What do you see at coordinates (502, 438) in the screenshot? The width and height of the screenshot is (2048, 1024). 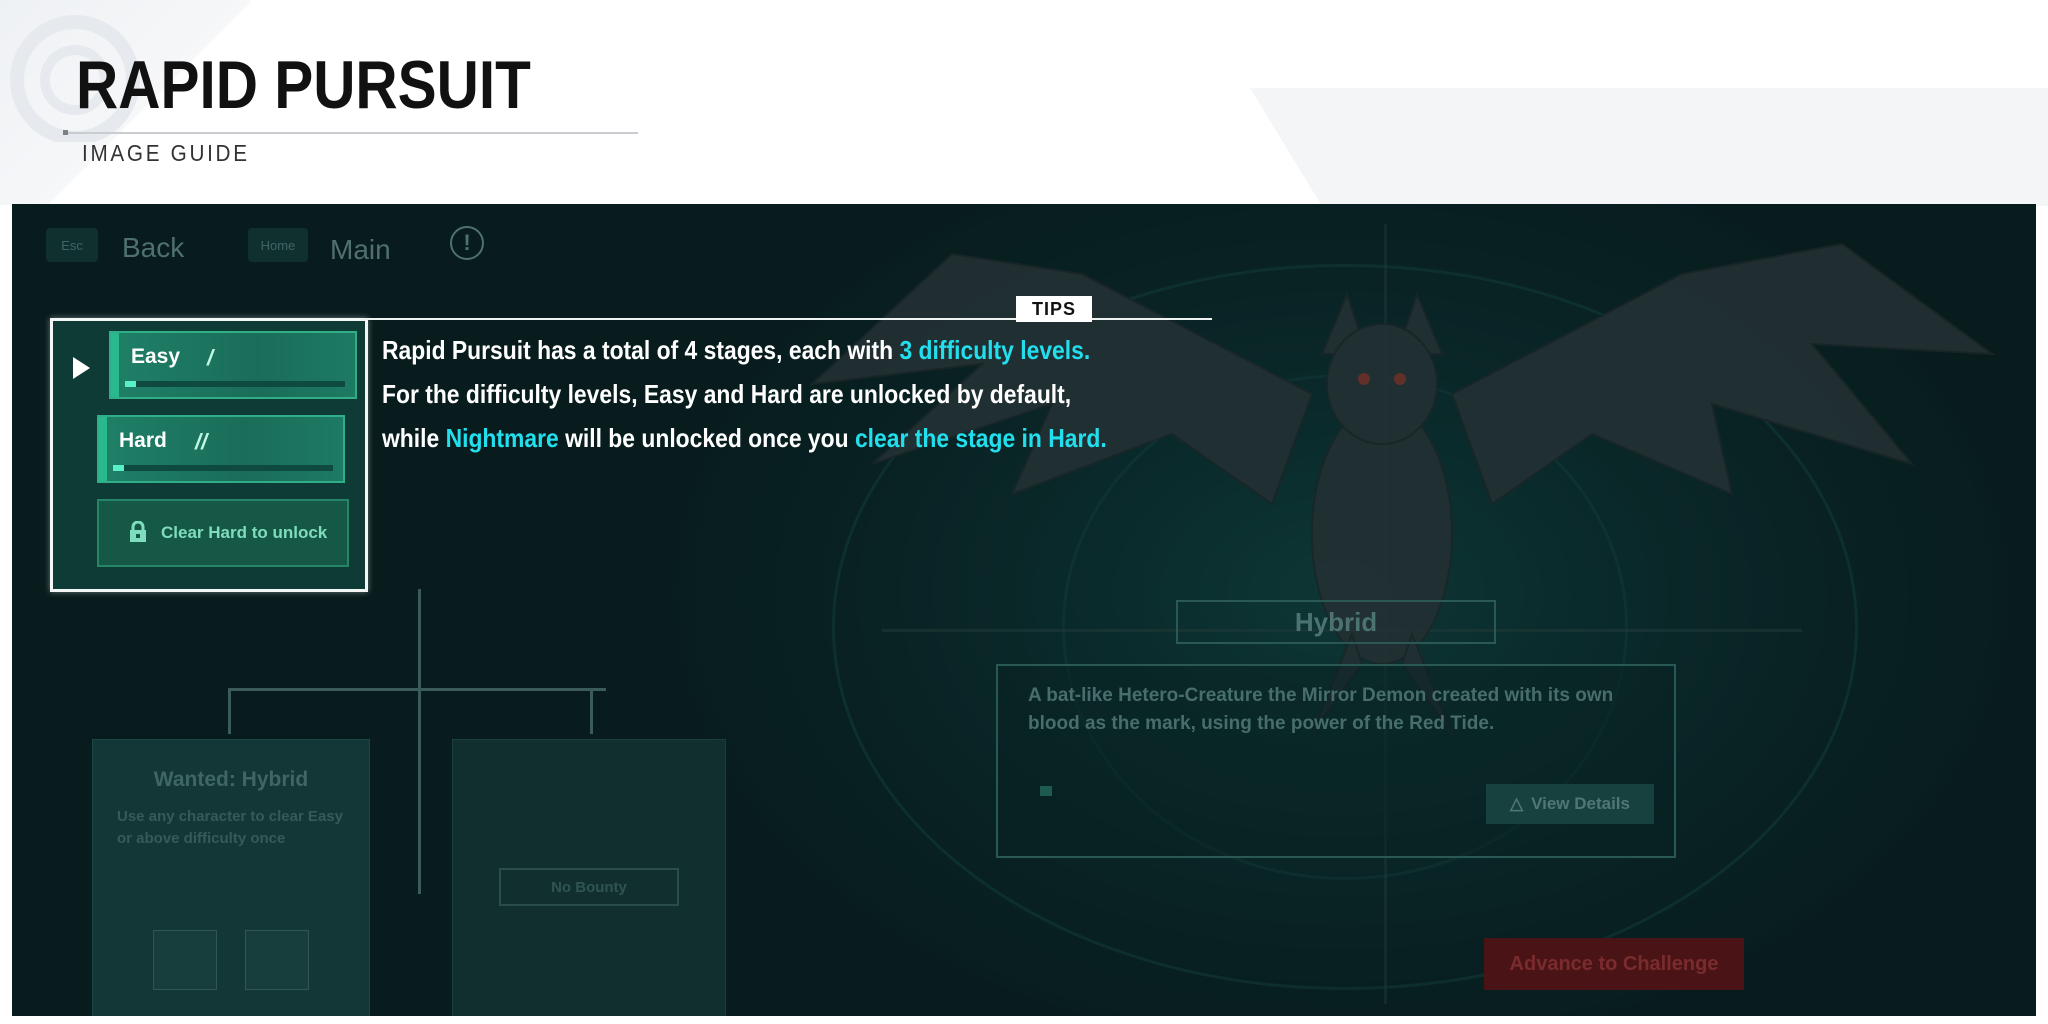 I see `tips-line-3-highlight-1: Nightmare` at bounding box center [502, 438].